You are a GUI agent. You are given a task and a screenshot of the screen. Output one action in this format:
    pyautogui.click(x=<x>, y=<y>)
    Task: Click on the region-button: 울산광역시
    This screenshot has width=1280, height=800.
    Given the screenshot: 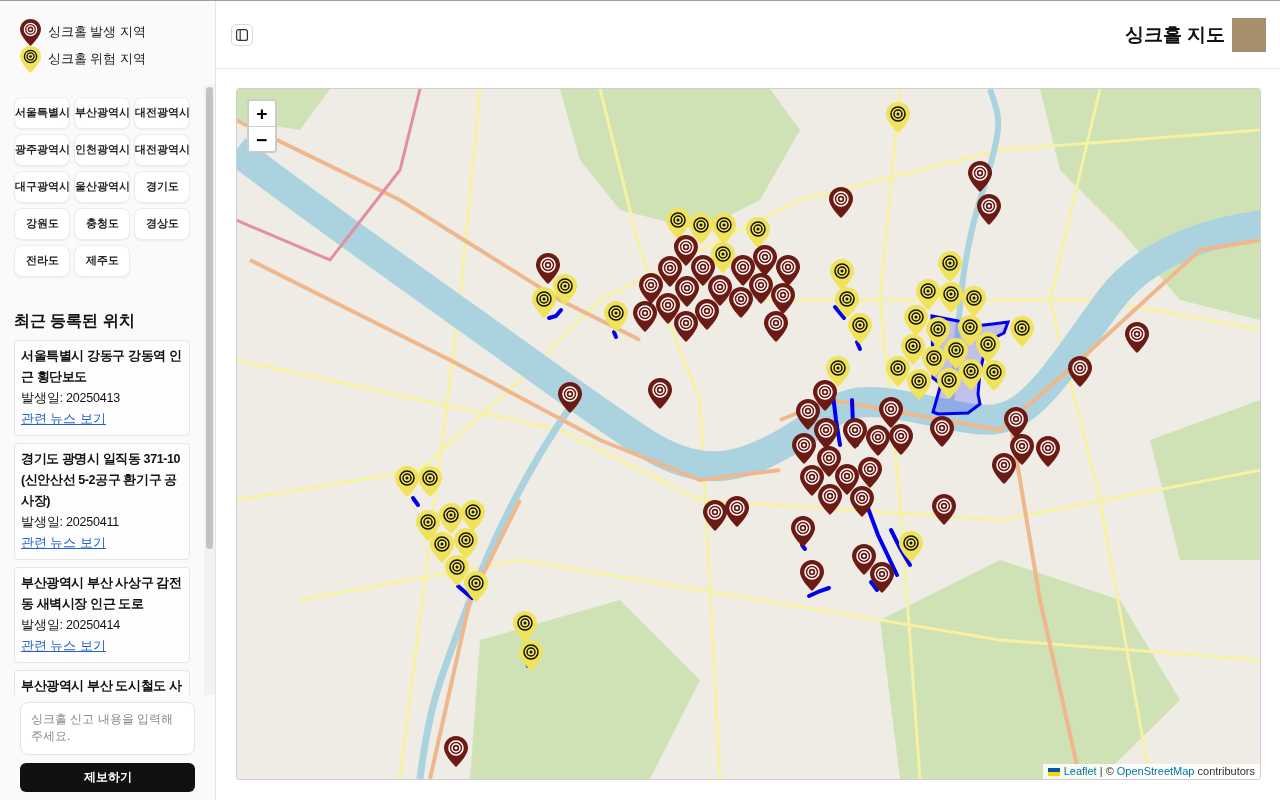 What is the action you would take?
    pyautogui.click(x=102, y=187)
    